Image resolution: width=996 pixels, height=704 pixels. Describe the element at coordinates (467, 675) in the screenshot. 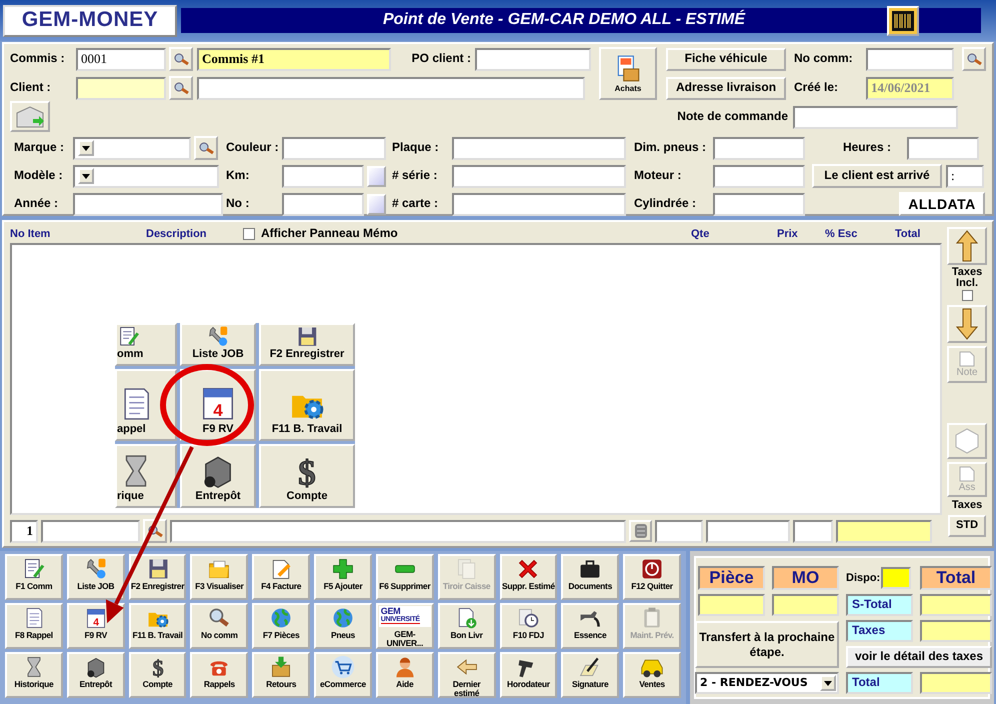

I see `toolbar-button: Dernier estimé` at that location.